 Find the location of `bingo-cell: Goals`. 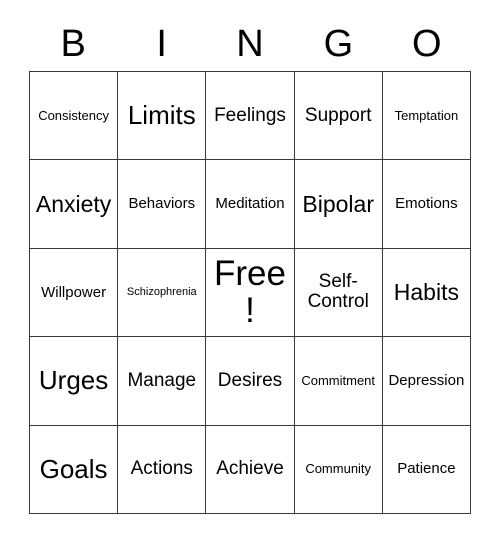

bingo-cell: Goals is located at coordinates (74, 469).